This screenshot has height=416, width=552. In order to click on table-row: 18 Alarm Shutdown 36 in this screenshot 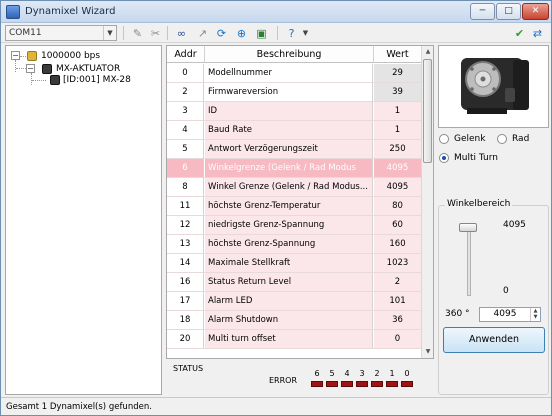, I will do `click(294, 320)`.